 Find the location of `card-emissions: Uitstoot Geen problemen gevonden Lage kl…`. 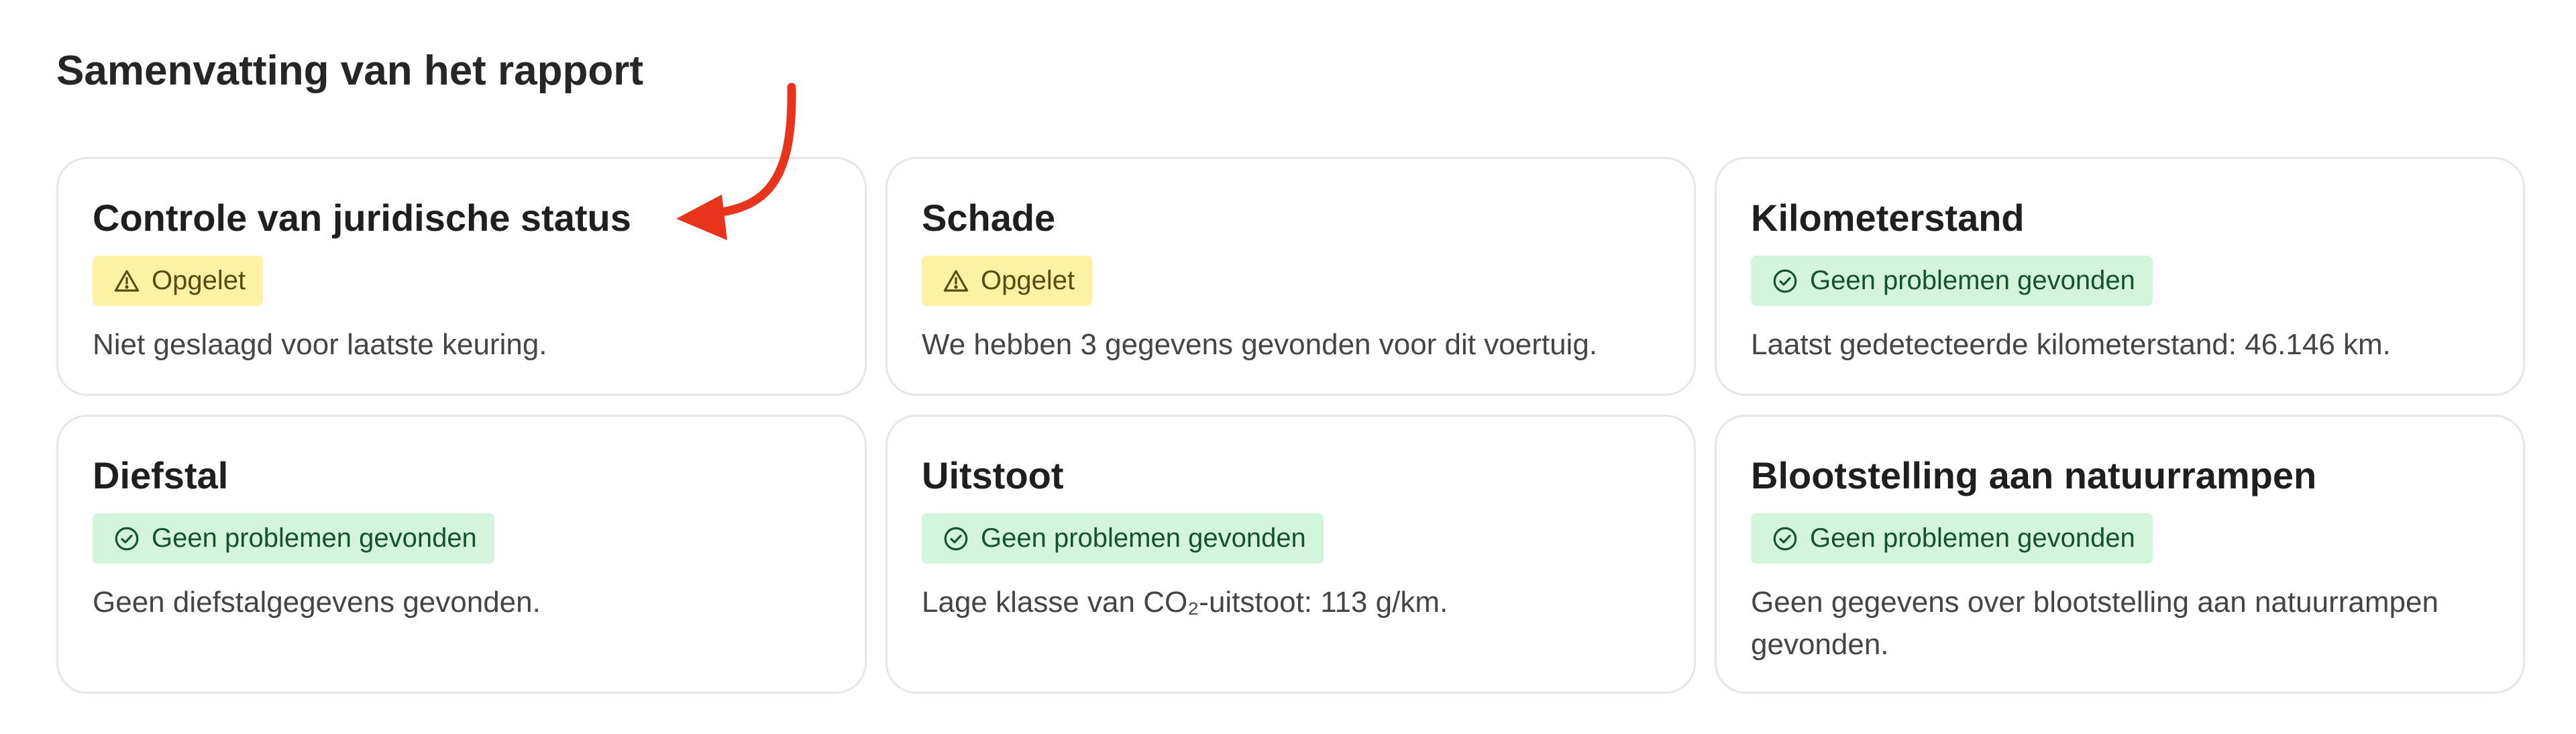

card-emissions: Uitstoot Geen problemen gevonden Lage kl… is located at coordinates (1290, 554).